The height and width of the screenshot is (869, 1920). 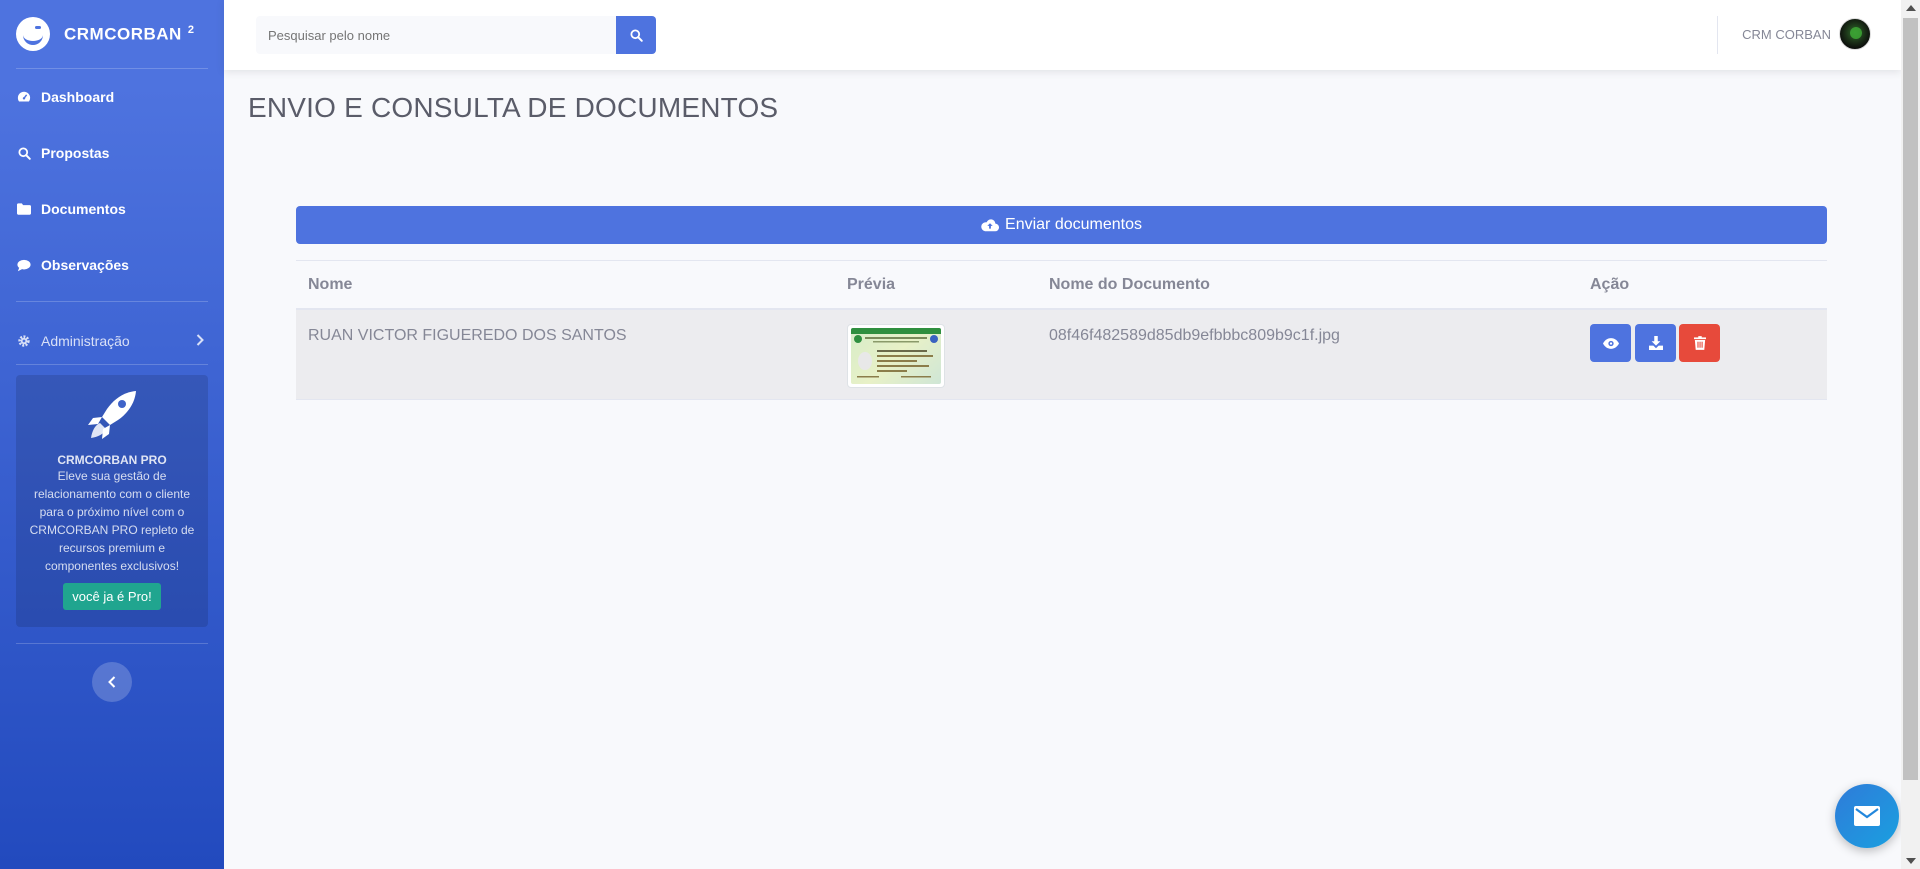 I want to click on row-document-filename: 08f46f482589d85db9efbbbc809b9c1f.jpg, so click(x=1194, y=335).